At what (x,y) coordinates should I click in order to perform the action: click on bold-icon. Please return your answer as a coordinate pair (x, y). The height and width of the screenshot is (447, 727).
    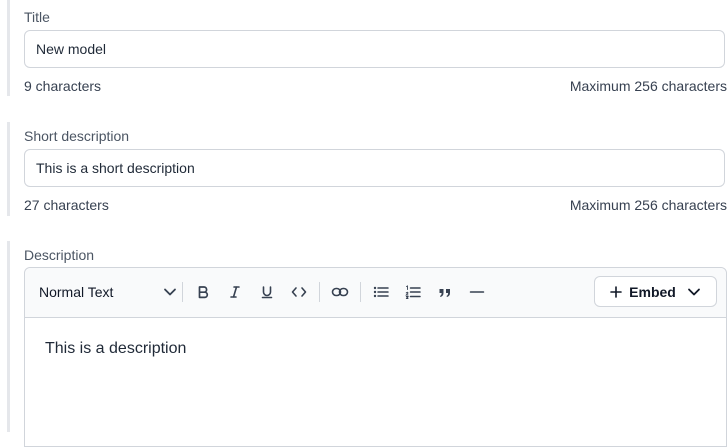
    Looking at the image, I should click on (203, 292).